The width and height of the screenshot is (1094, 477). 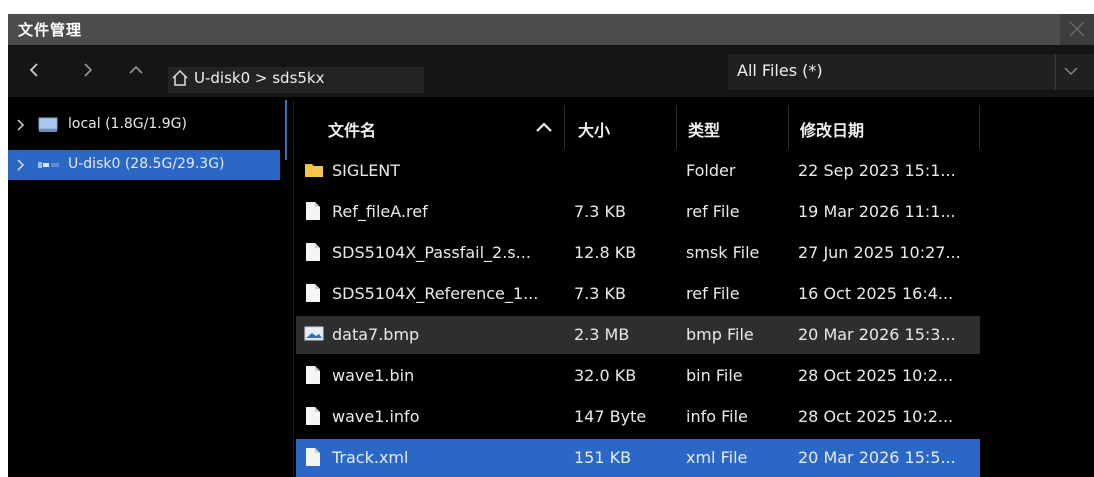 I want to click on file-type-cell: bmp File, so click(x=720, y=334).